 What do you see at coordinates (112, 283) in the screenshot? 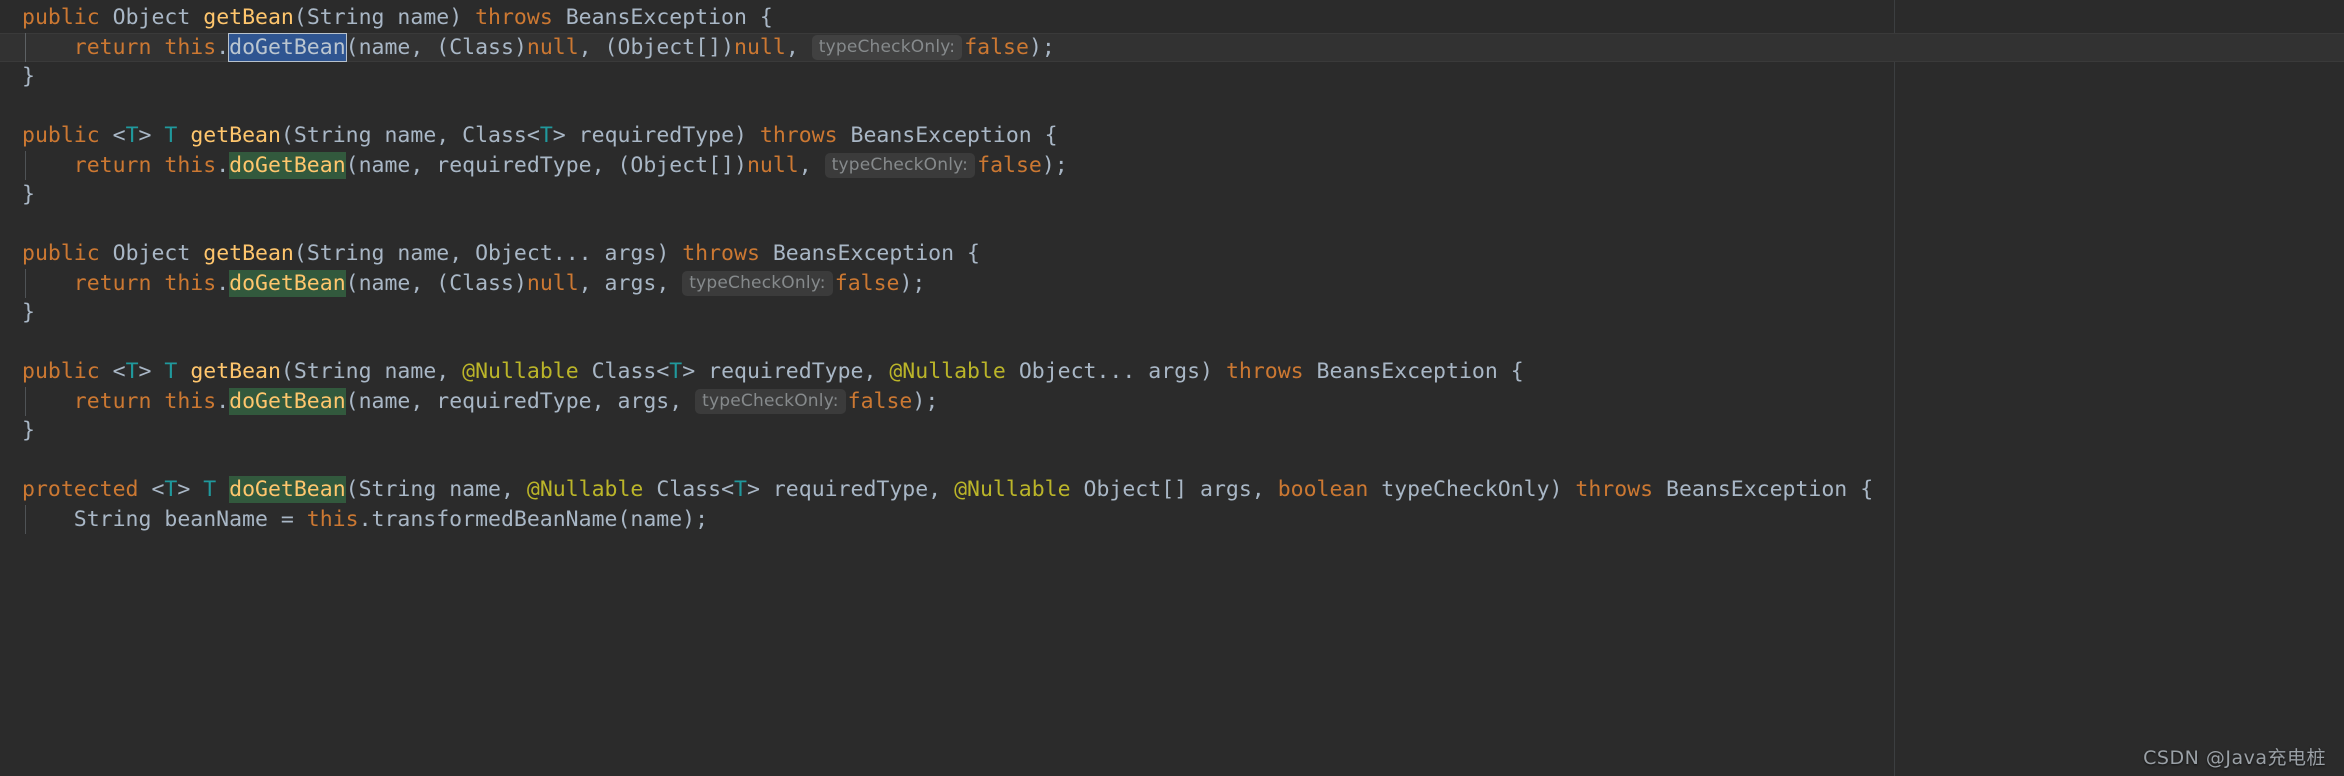
I see `keyword-token: return` at bounding box center [112, 283].